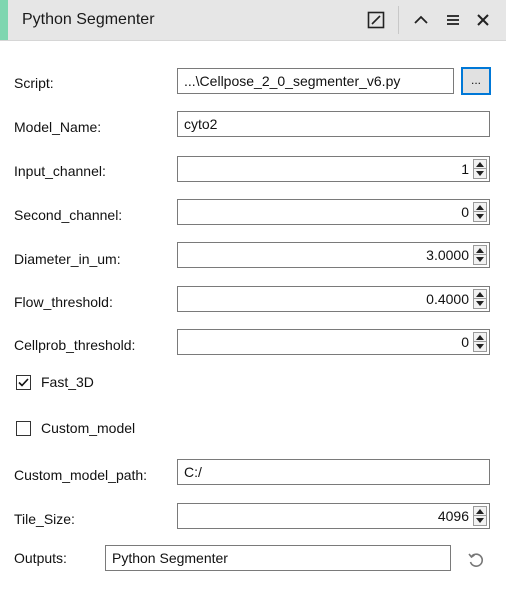  I want to click on header-separator, so click(398, 20).